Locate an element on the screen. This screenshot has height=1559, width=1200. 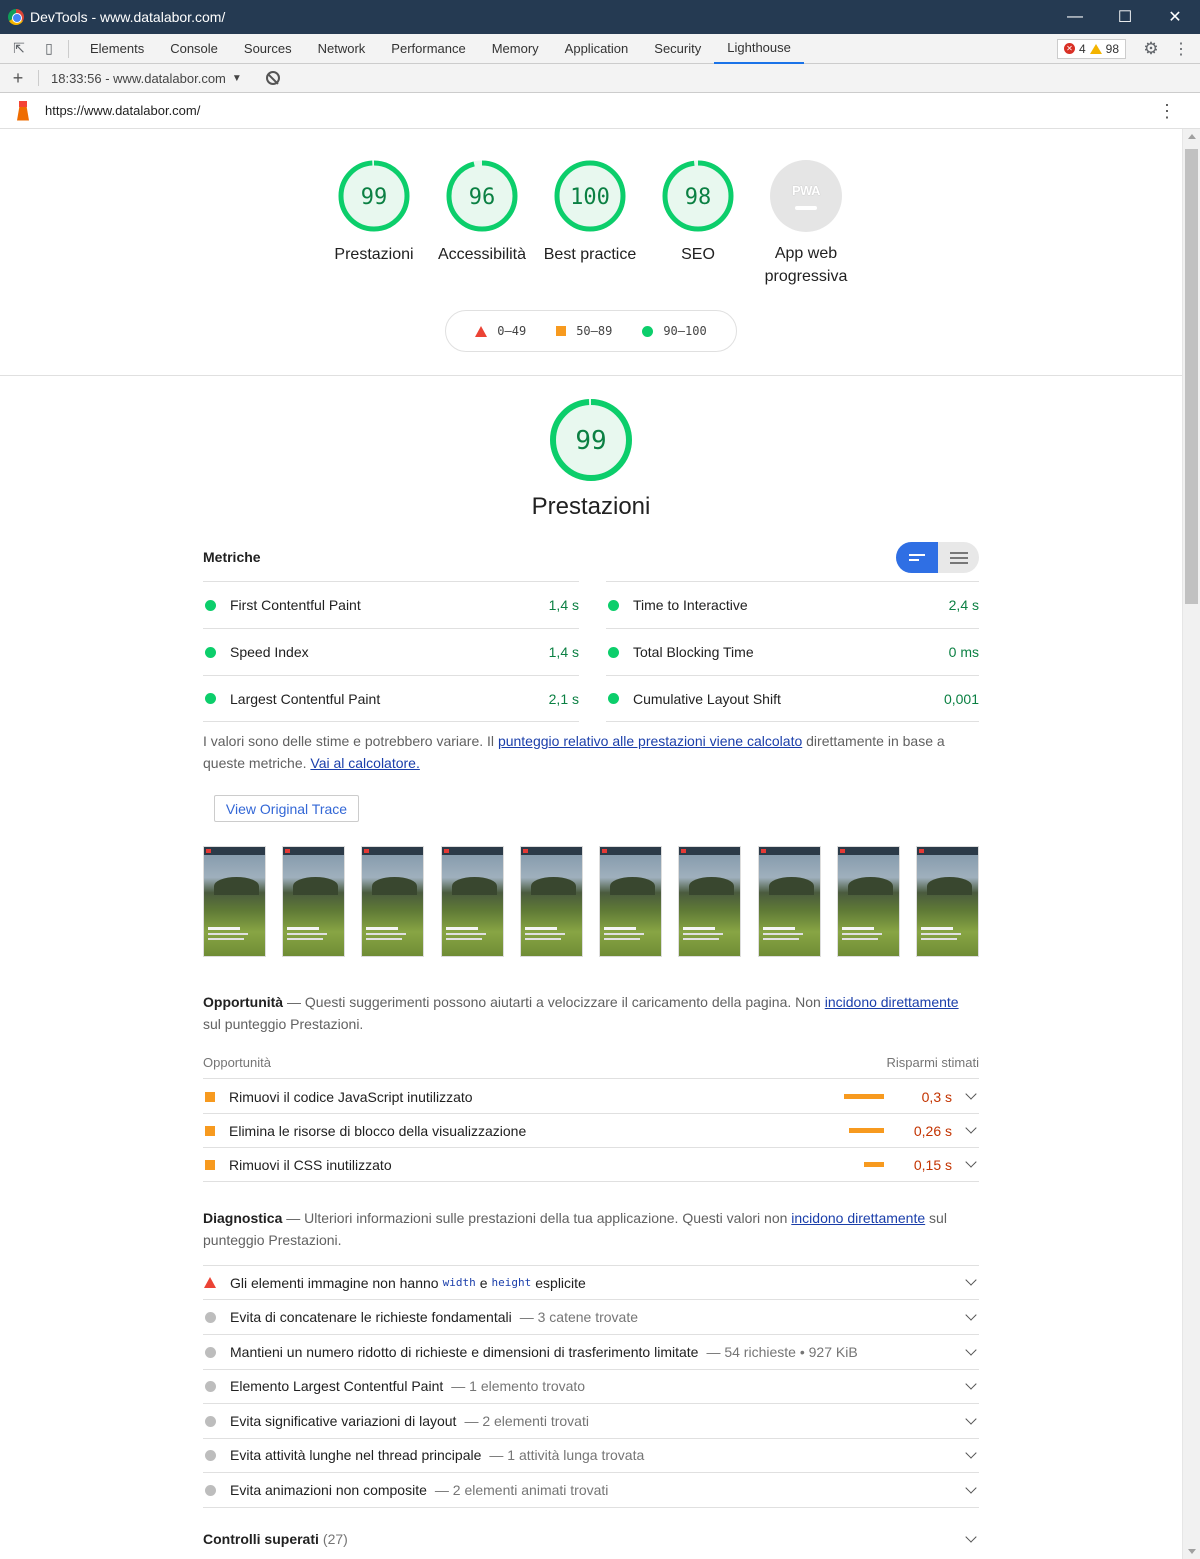
close-window-button: ✕ is located at coordinates (1175, 17).